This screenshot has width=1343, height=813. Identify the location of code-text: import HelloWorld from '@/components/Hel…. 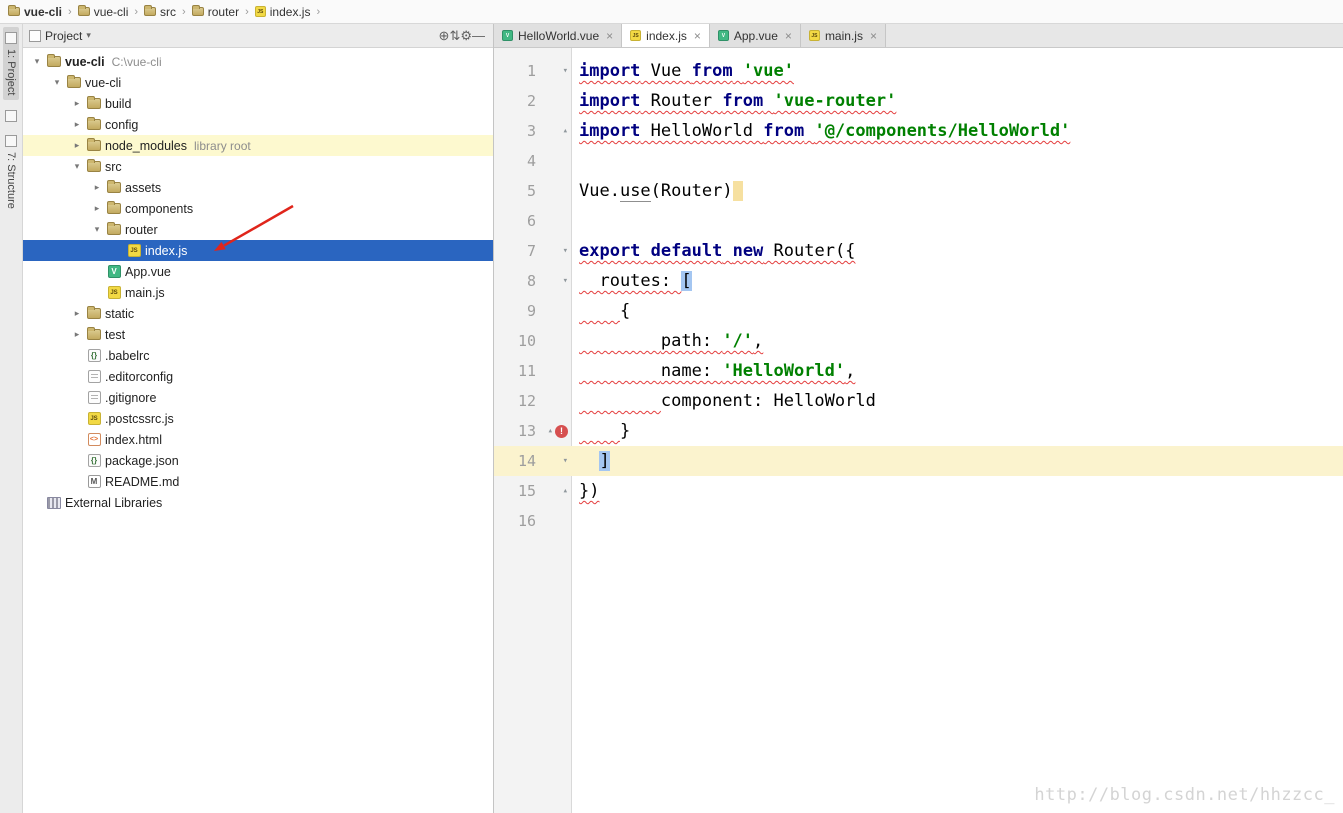
(821, 131).